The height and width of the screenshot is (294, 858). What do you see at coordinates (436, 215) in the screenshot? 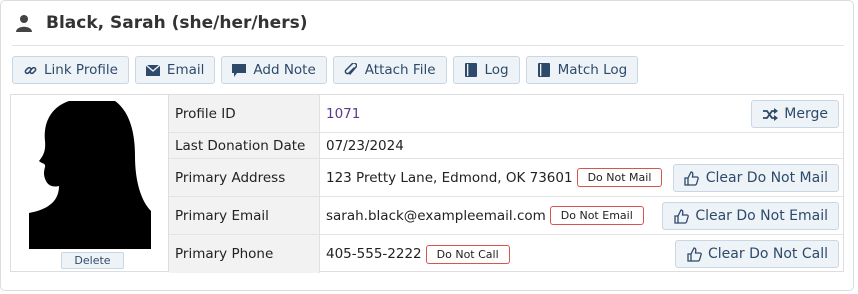
I see `primary-email-value: sarah.black@exampleemail.com` at bounding box center [436, 215].